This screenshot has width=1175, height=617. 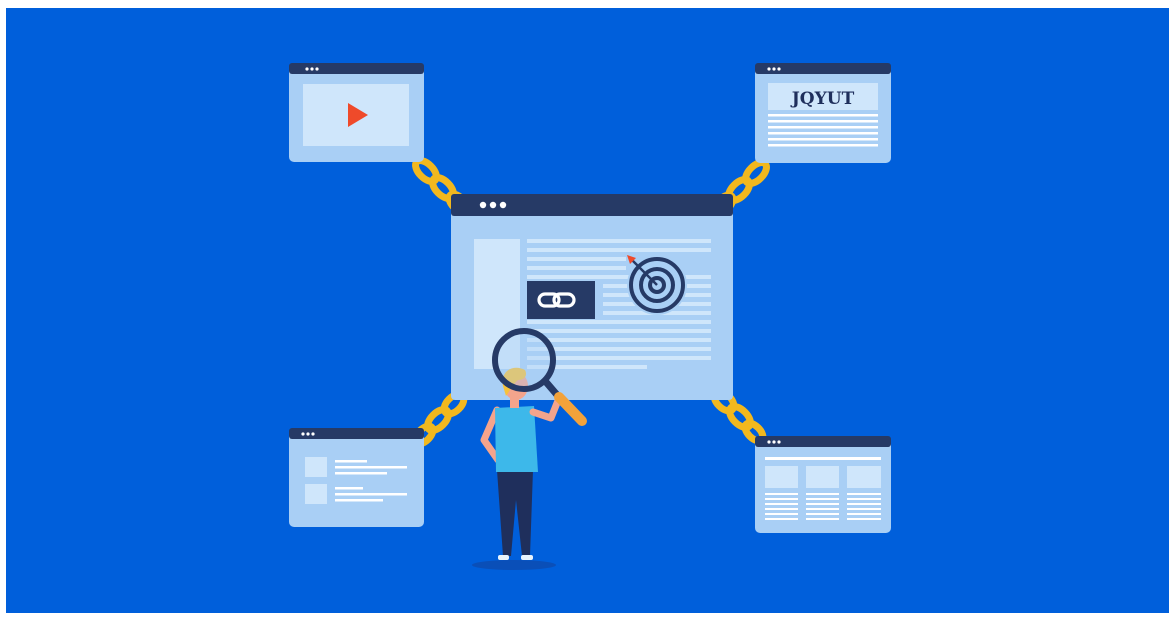 I want to click on link-box, so click(x=561, y=300).